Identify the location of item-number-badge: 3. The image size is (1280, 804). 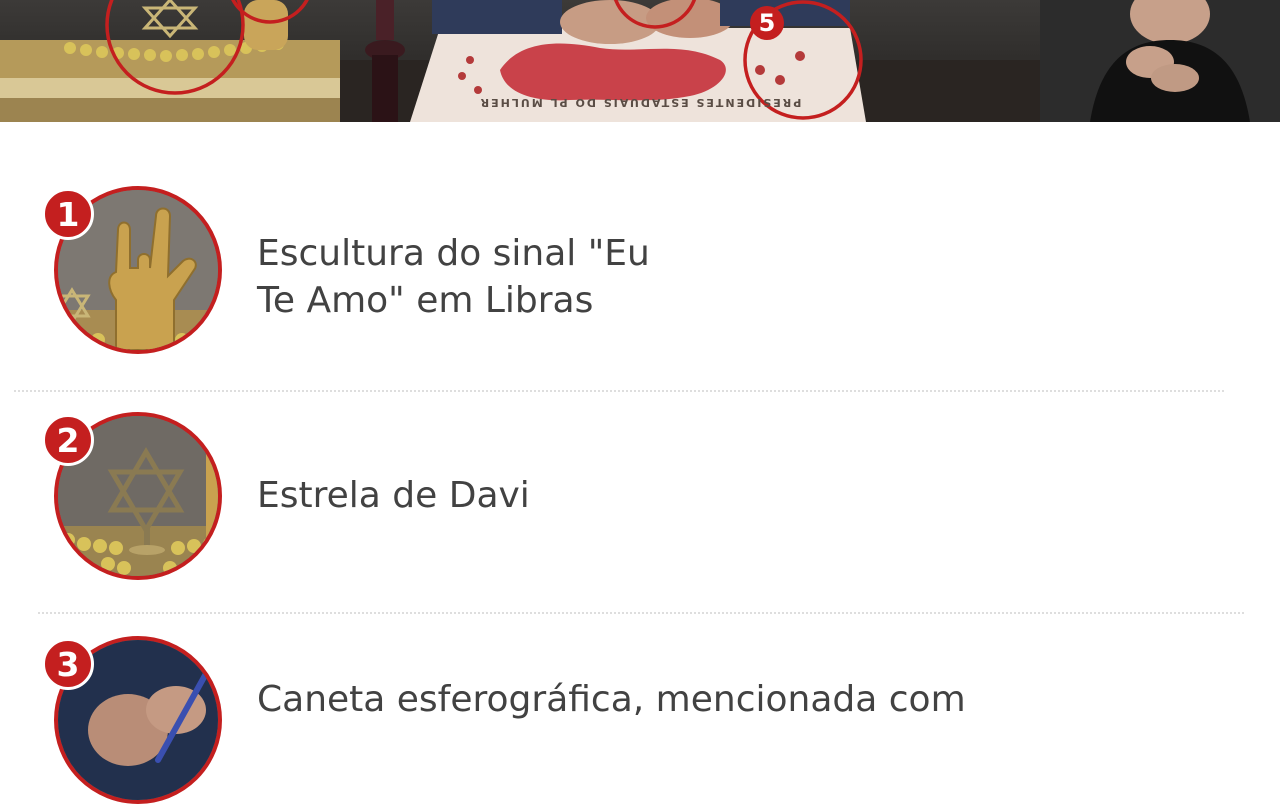
(68, 664).